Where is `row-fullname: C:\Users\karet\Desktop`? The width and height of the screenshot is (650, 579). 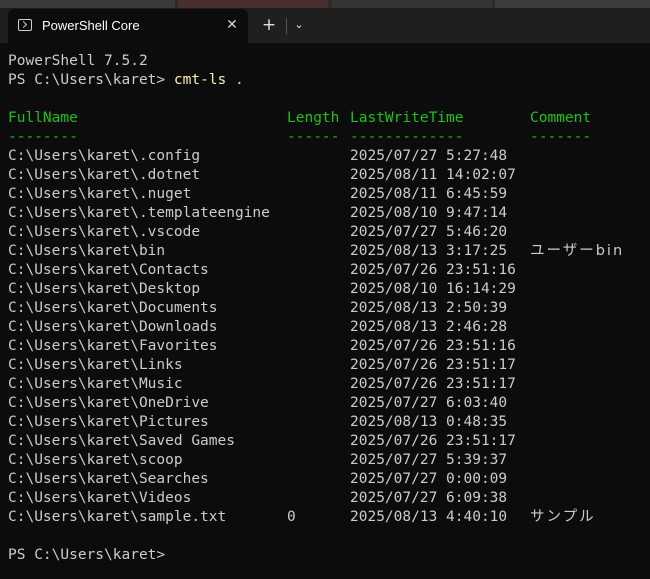 row-fullname: C:\Users\karet\Desktop is located at coordinates (104, 289).